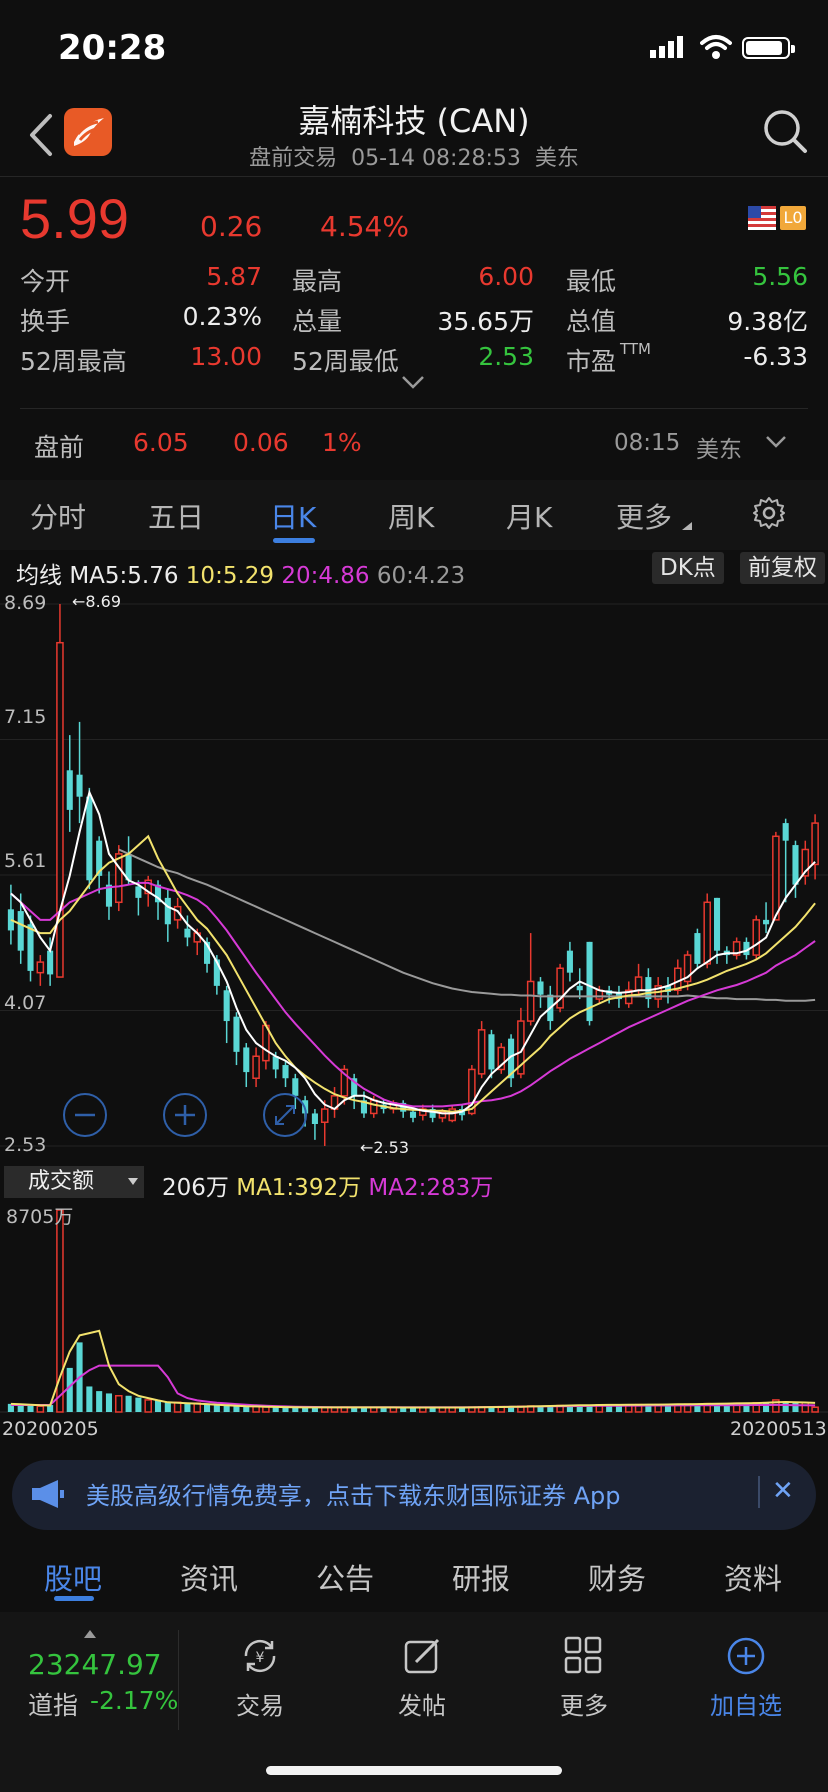  Describe the element at coordinates (364, 226) in the screenshot. I see `price-change-pct: 4.54%` at that location.